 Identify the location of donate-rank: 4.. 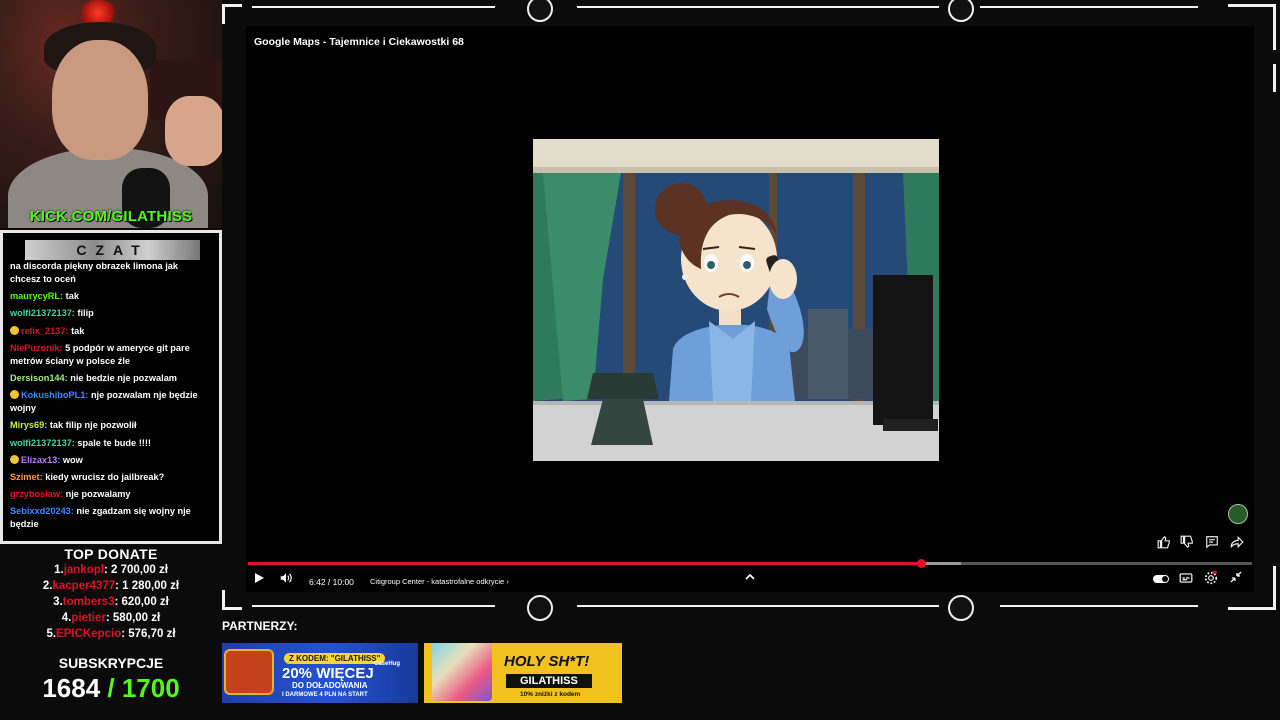
(66, 618).